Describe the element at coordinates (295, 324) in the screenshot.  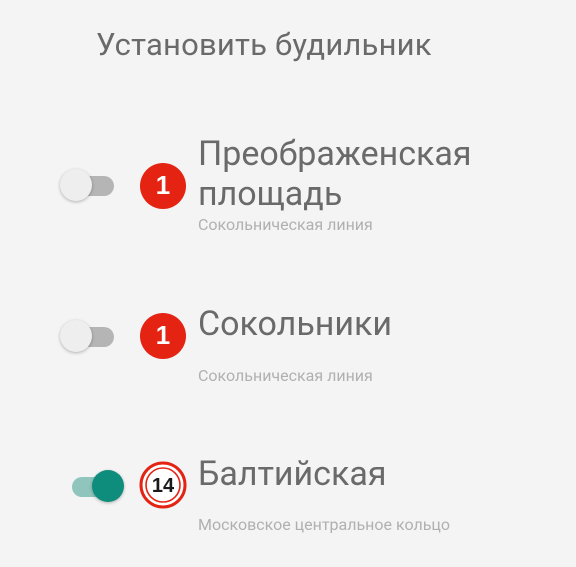
I see `station-name: Сокольники` at that location.